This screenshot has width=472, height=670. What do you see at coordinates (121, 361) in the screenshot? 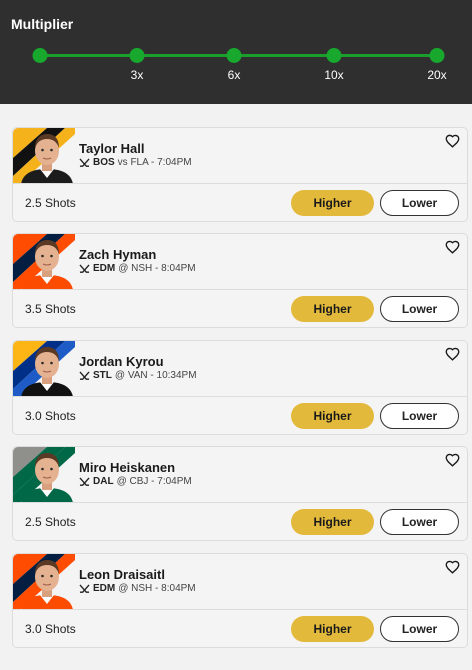
I see `player-name: Jordan Kyrou` at bounding box center [121, 361].